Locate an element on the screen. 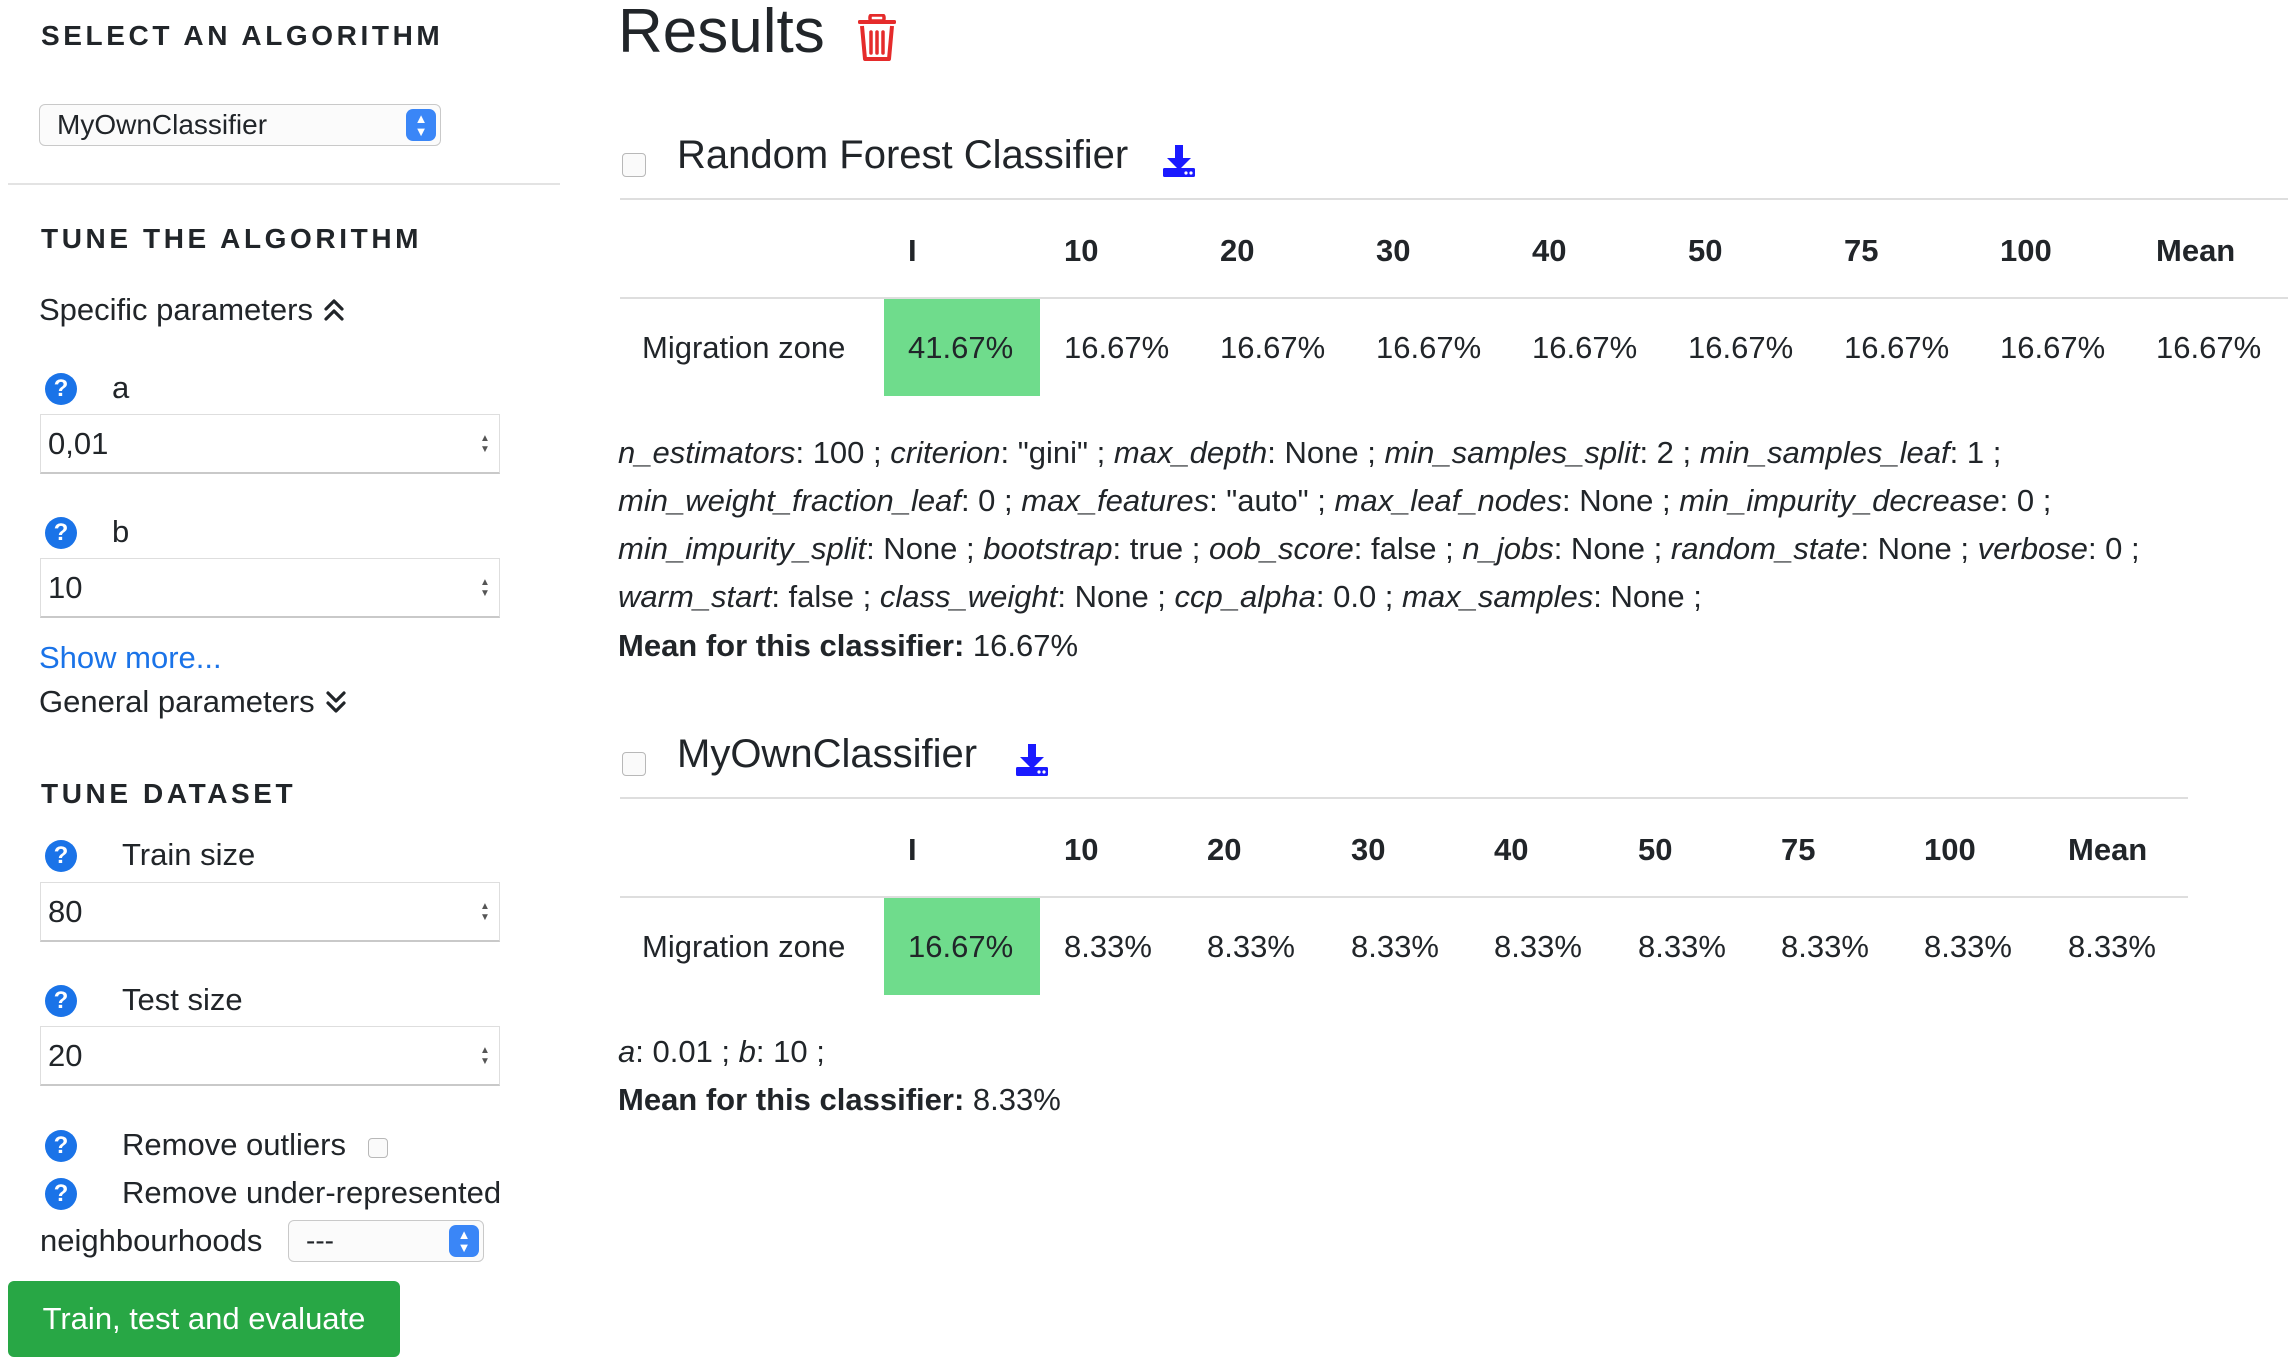 The image size is (2288, 1364). train-test-evaluate-button: Train, test and evaluate is located at coordinates (204, 1319).